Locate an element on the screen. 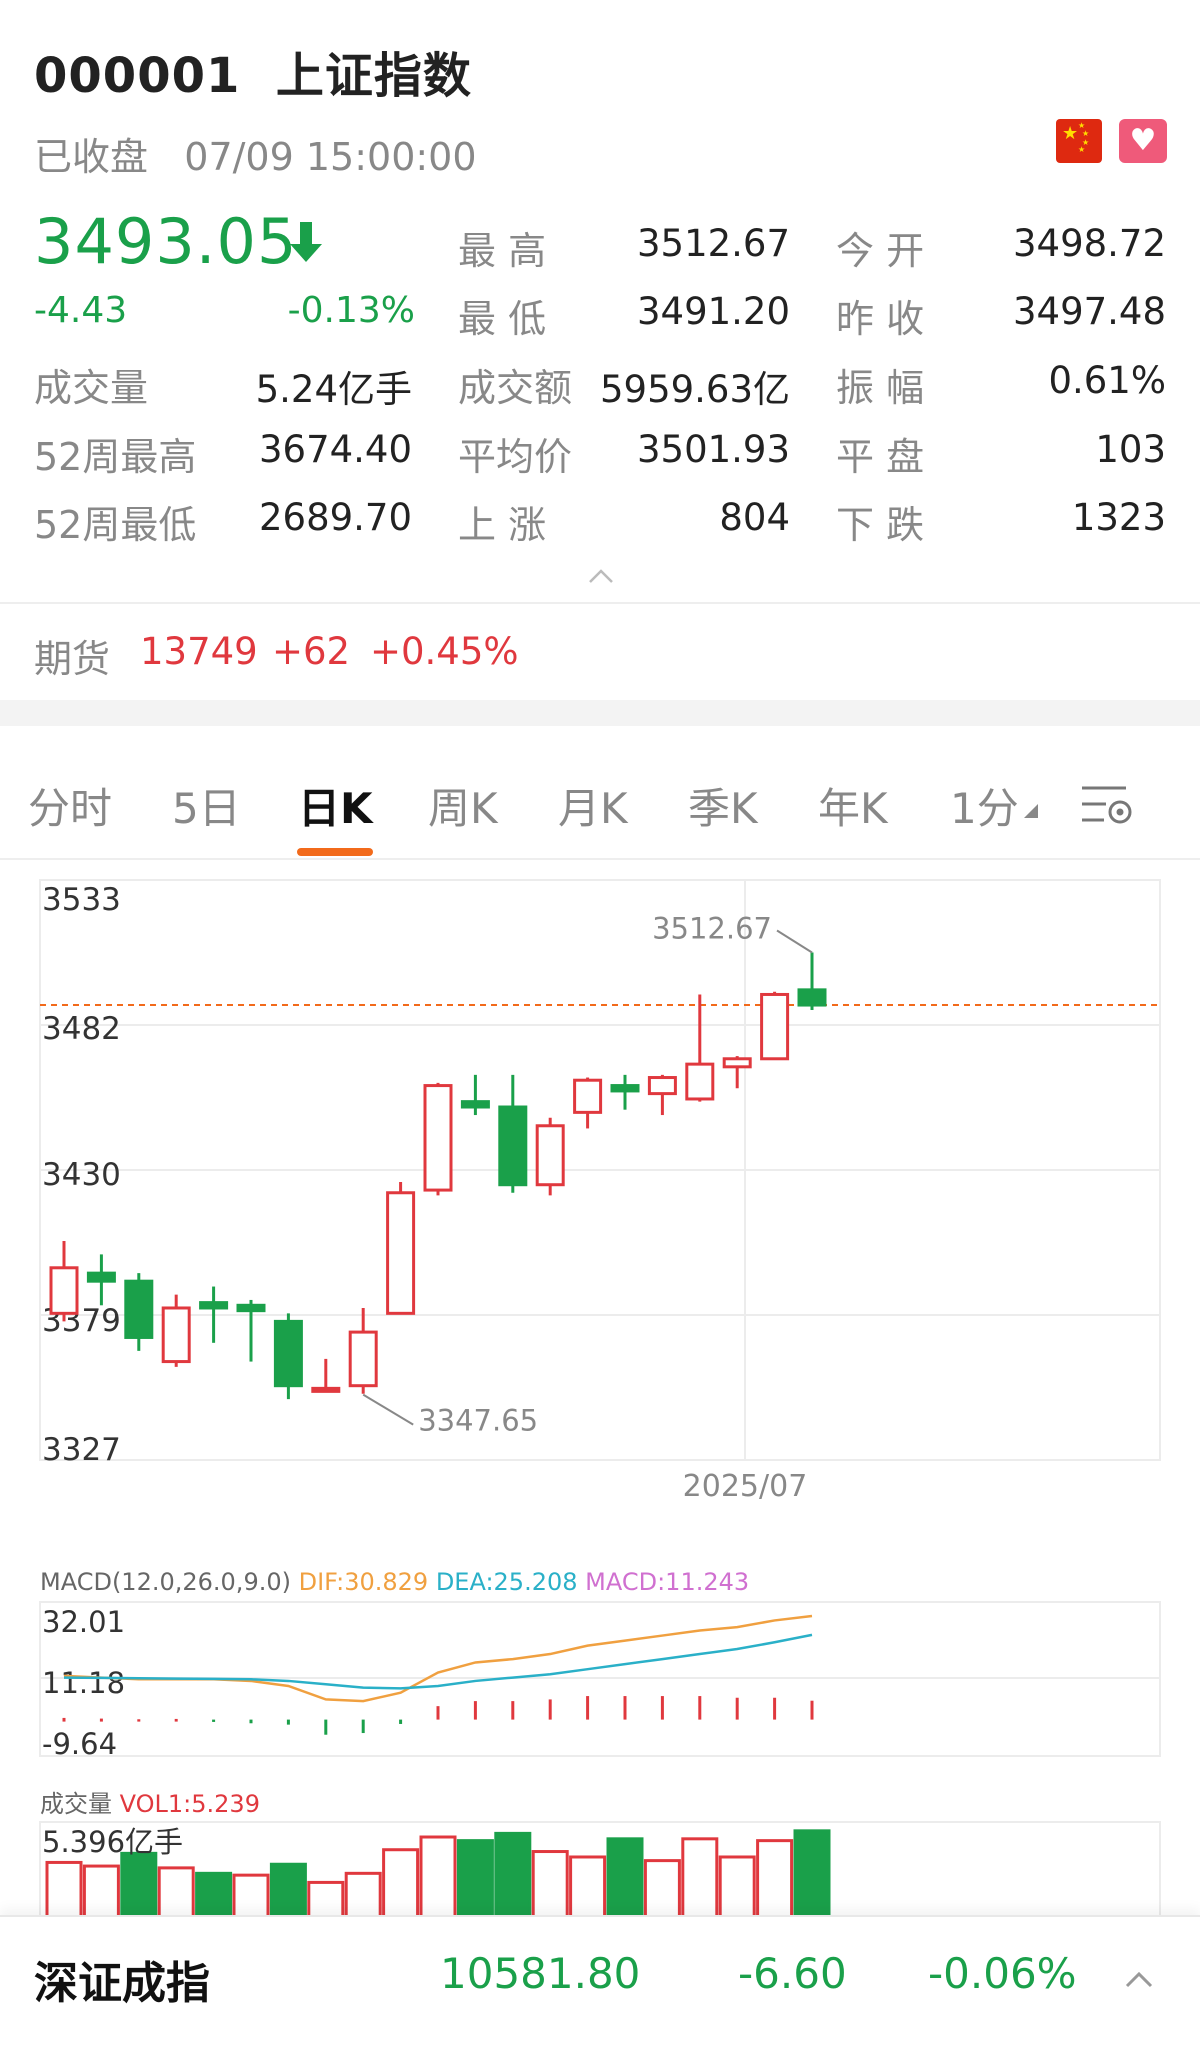 This screenshot has height=2045, width=1200. futures-value: 13749 is located at coordinates (199, 651).